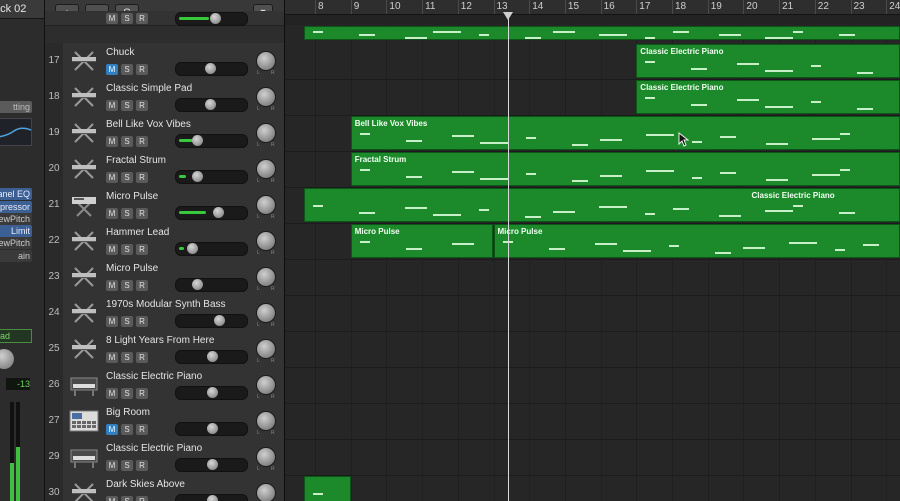 This screenshot has height=501, width=900. What do you see at coordinates (16, 194) in the screenshot?
I see `inspector-plugin-slot: anel EQ` at bounding box center [16, 194].